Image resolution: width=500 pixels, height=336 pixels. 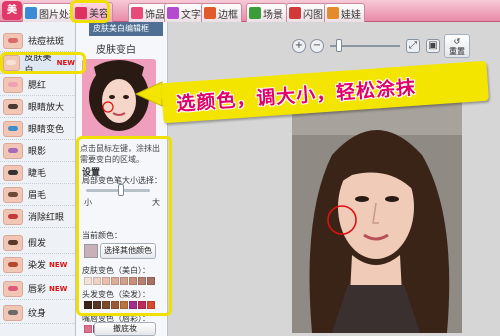 I want to click on sidebar-item: 眼睛变色, so click(x=37, y=129).